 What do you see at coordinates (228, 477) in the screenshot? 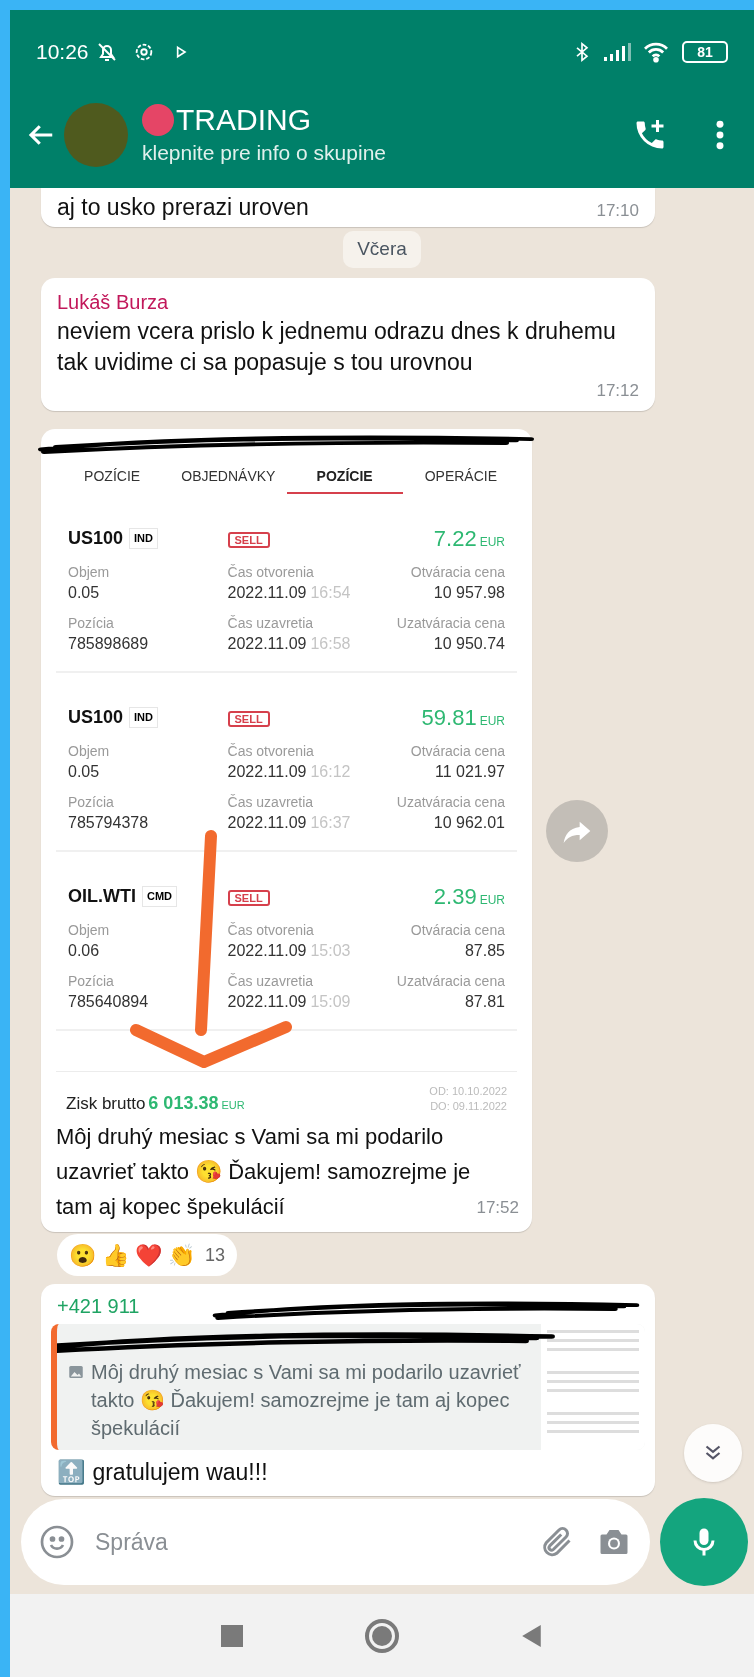
I see `tab: OBJEDNÁVKY` at bounding box center [228, 477].